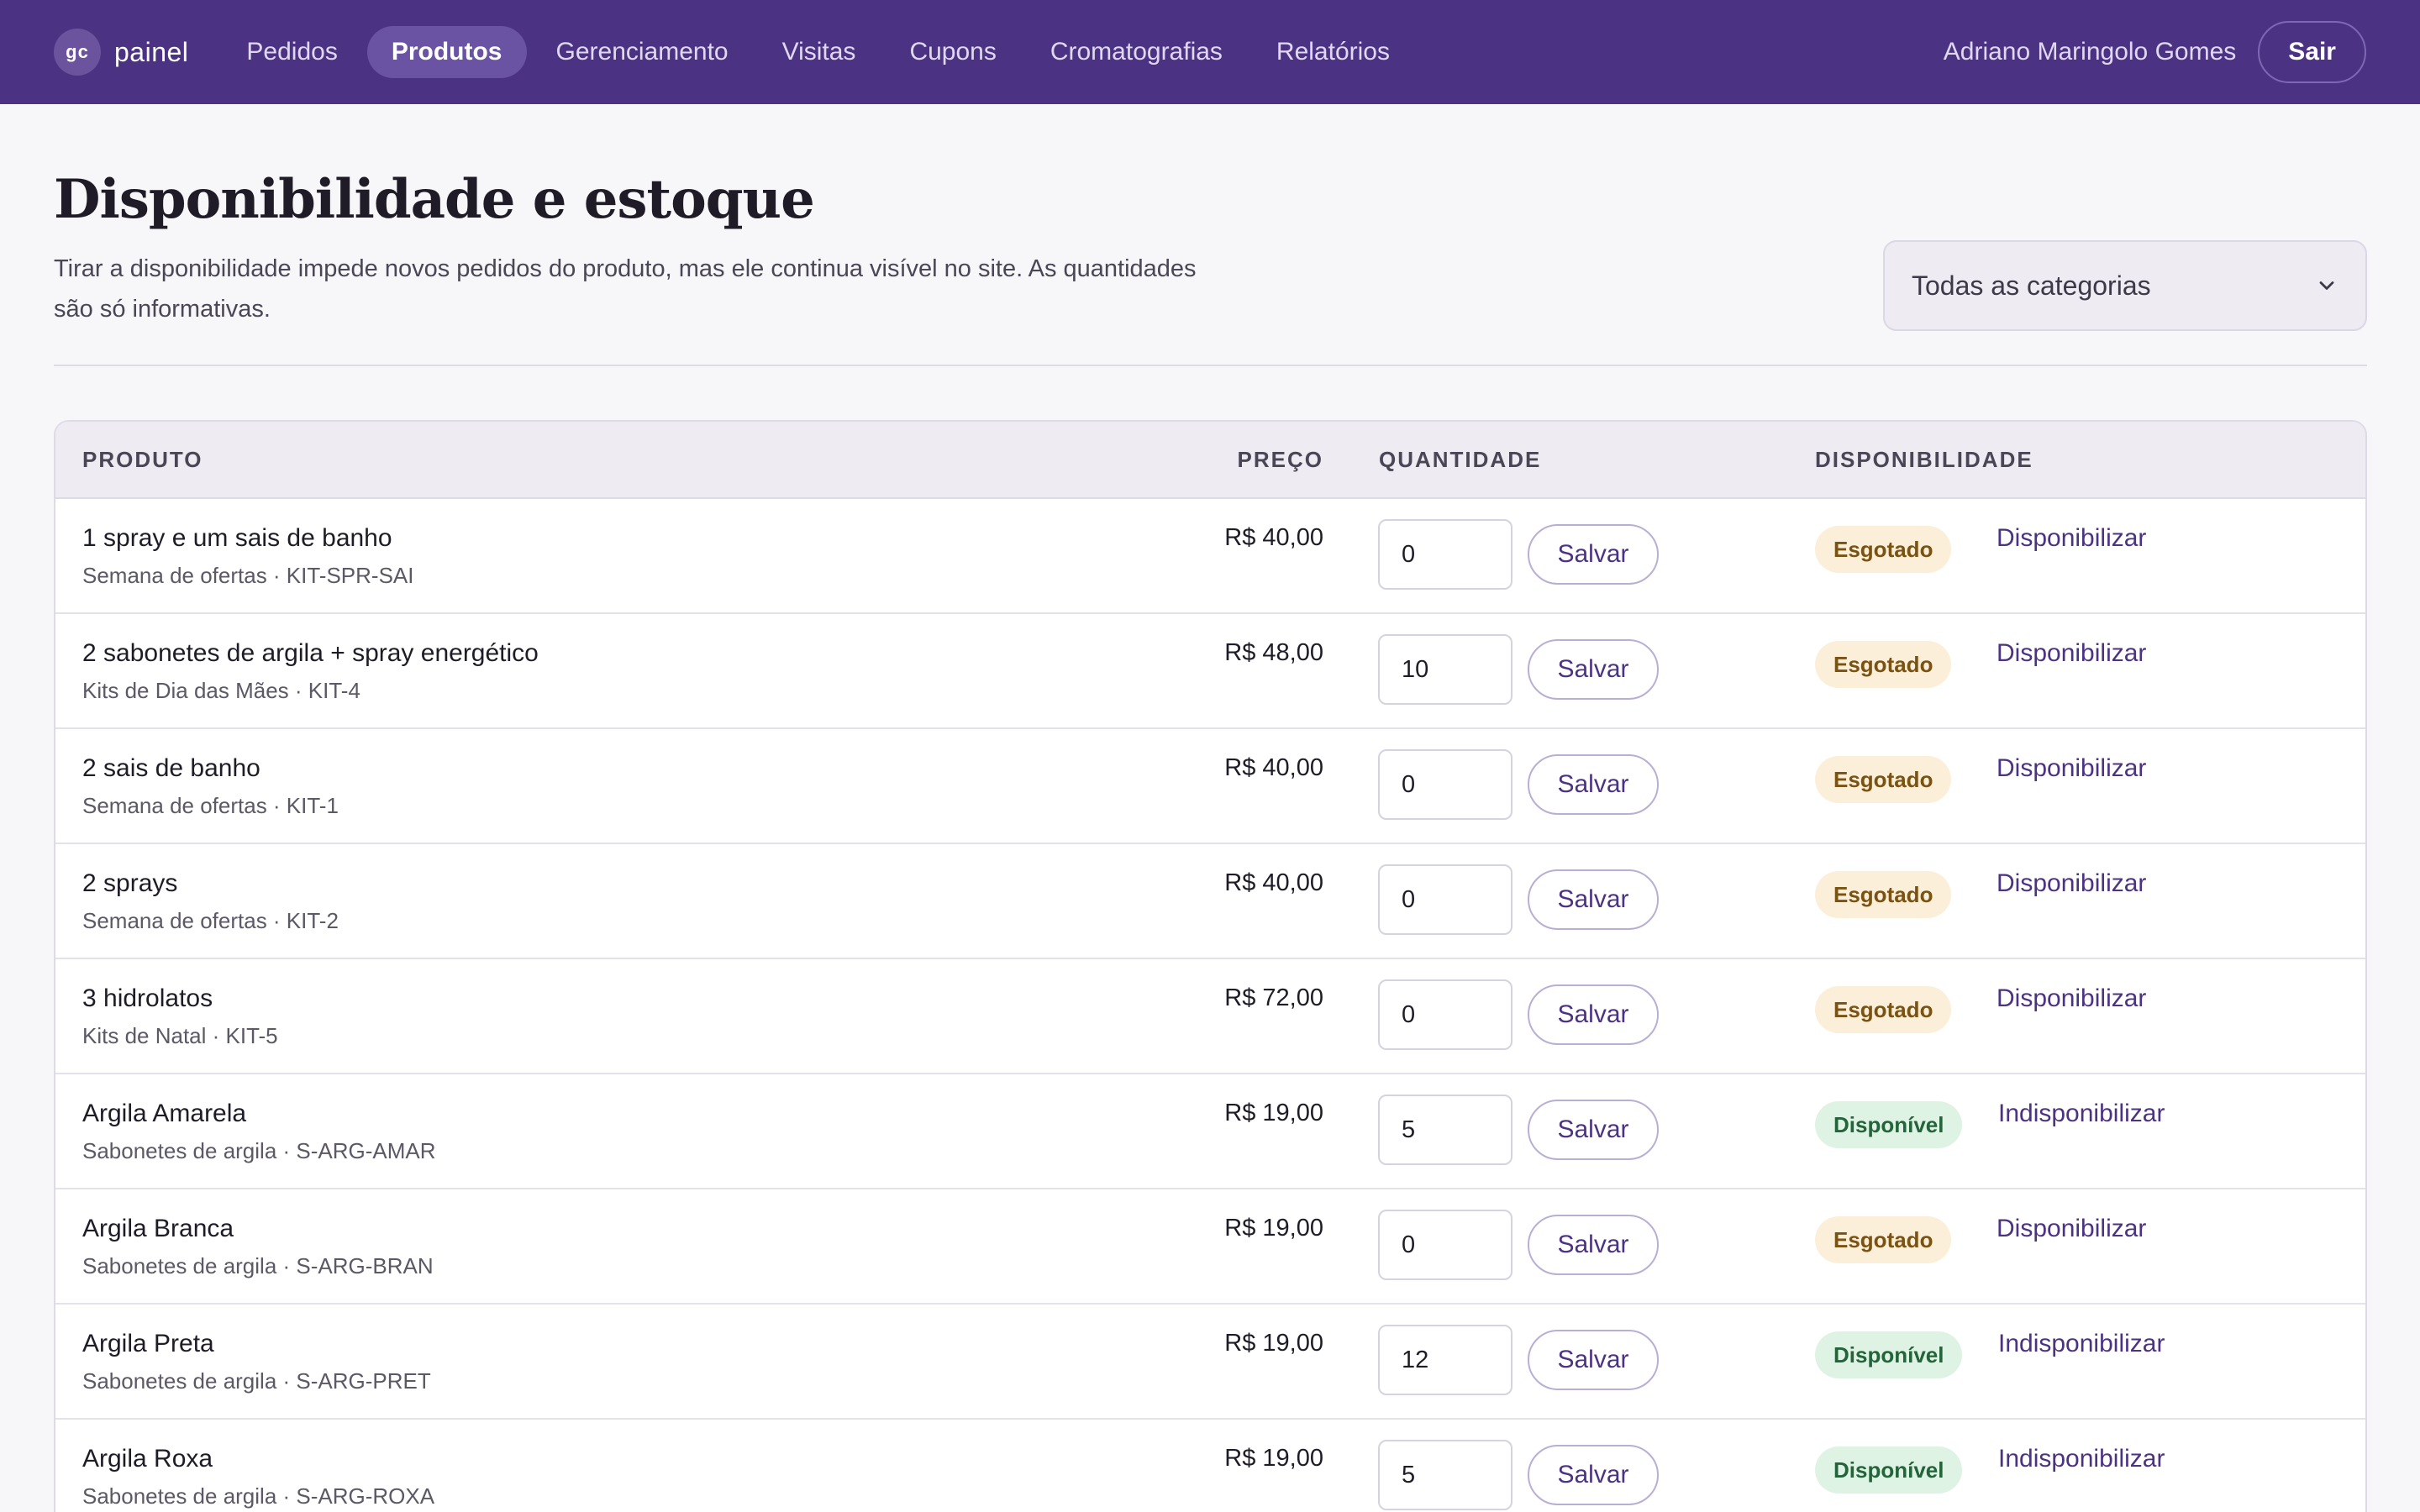 This screenshot has width=2420, height=1512. Describe the element at coordinates (221, 690) in the screenshot. I see `product-meta: Kits de Dia das Mães · KIT-4` at that location.